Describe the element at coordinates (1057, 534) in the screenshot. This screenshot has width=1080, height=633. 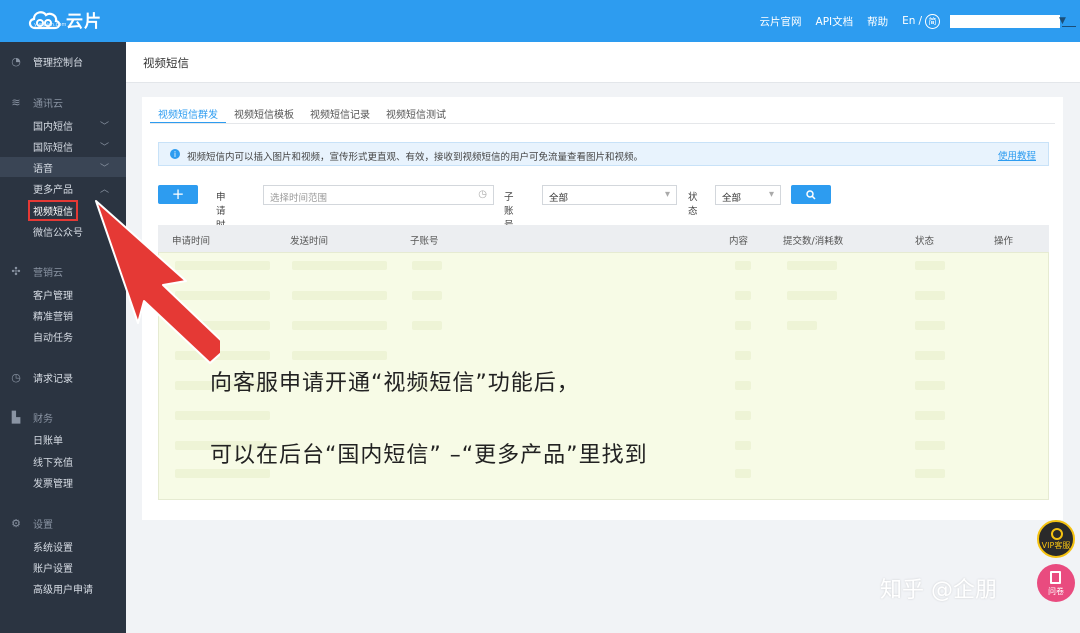
I see `headset-icon` at that location.